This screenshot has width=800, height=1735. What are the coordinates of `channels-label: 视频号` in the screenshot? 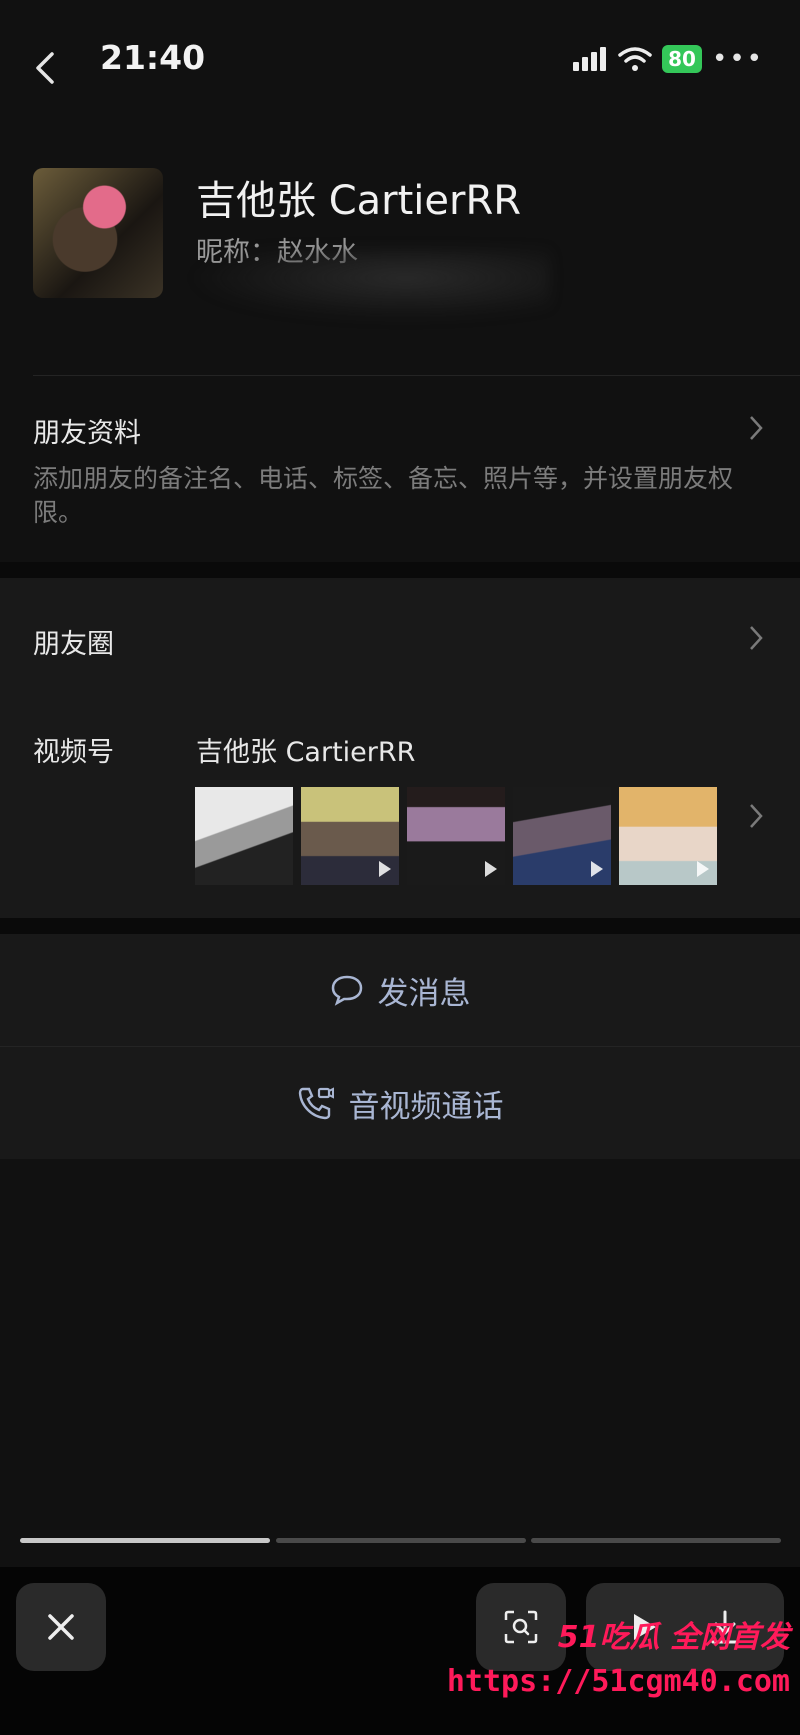 It's located at (73, 752).